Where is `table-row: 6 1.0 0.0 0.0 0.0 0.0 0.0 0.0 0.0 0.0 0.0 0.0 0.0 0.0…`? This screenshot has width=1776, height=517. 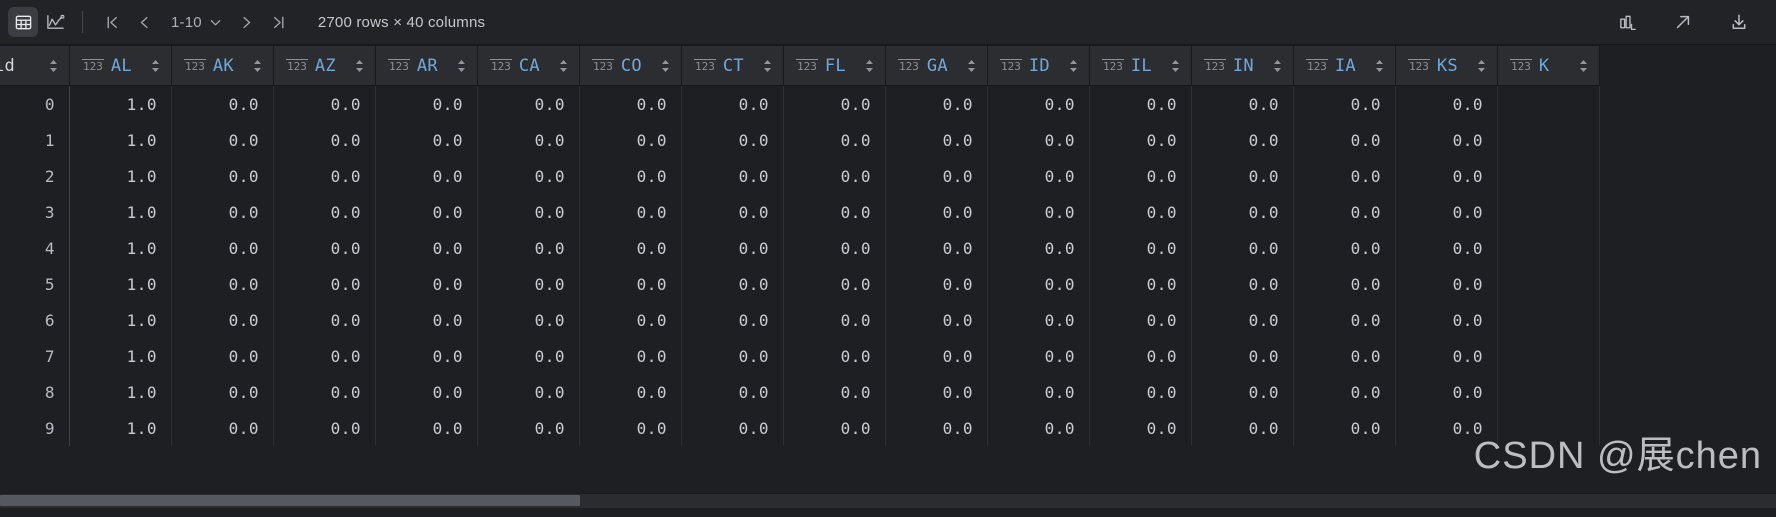 table-row: 6 1.0 0.0 0.0 0.0 0.0 0.0 0.0 0.0 0.0 0.0 0.0 0.0 0.0… is located at coordinates (800, 320).